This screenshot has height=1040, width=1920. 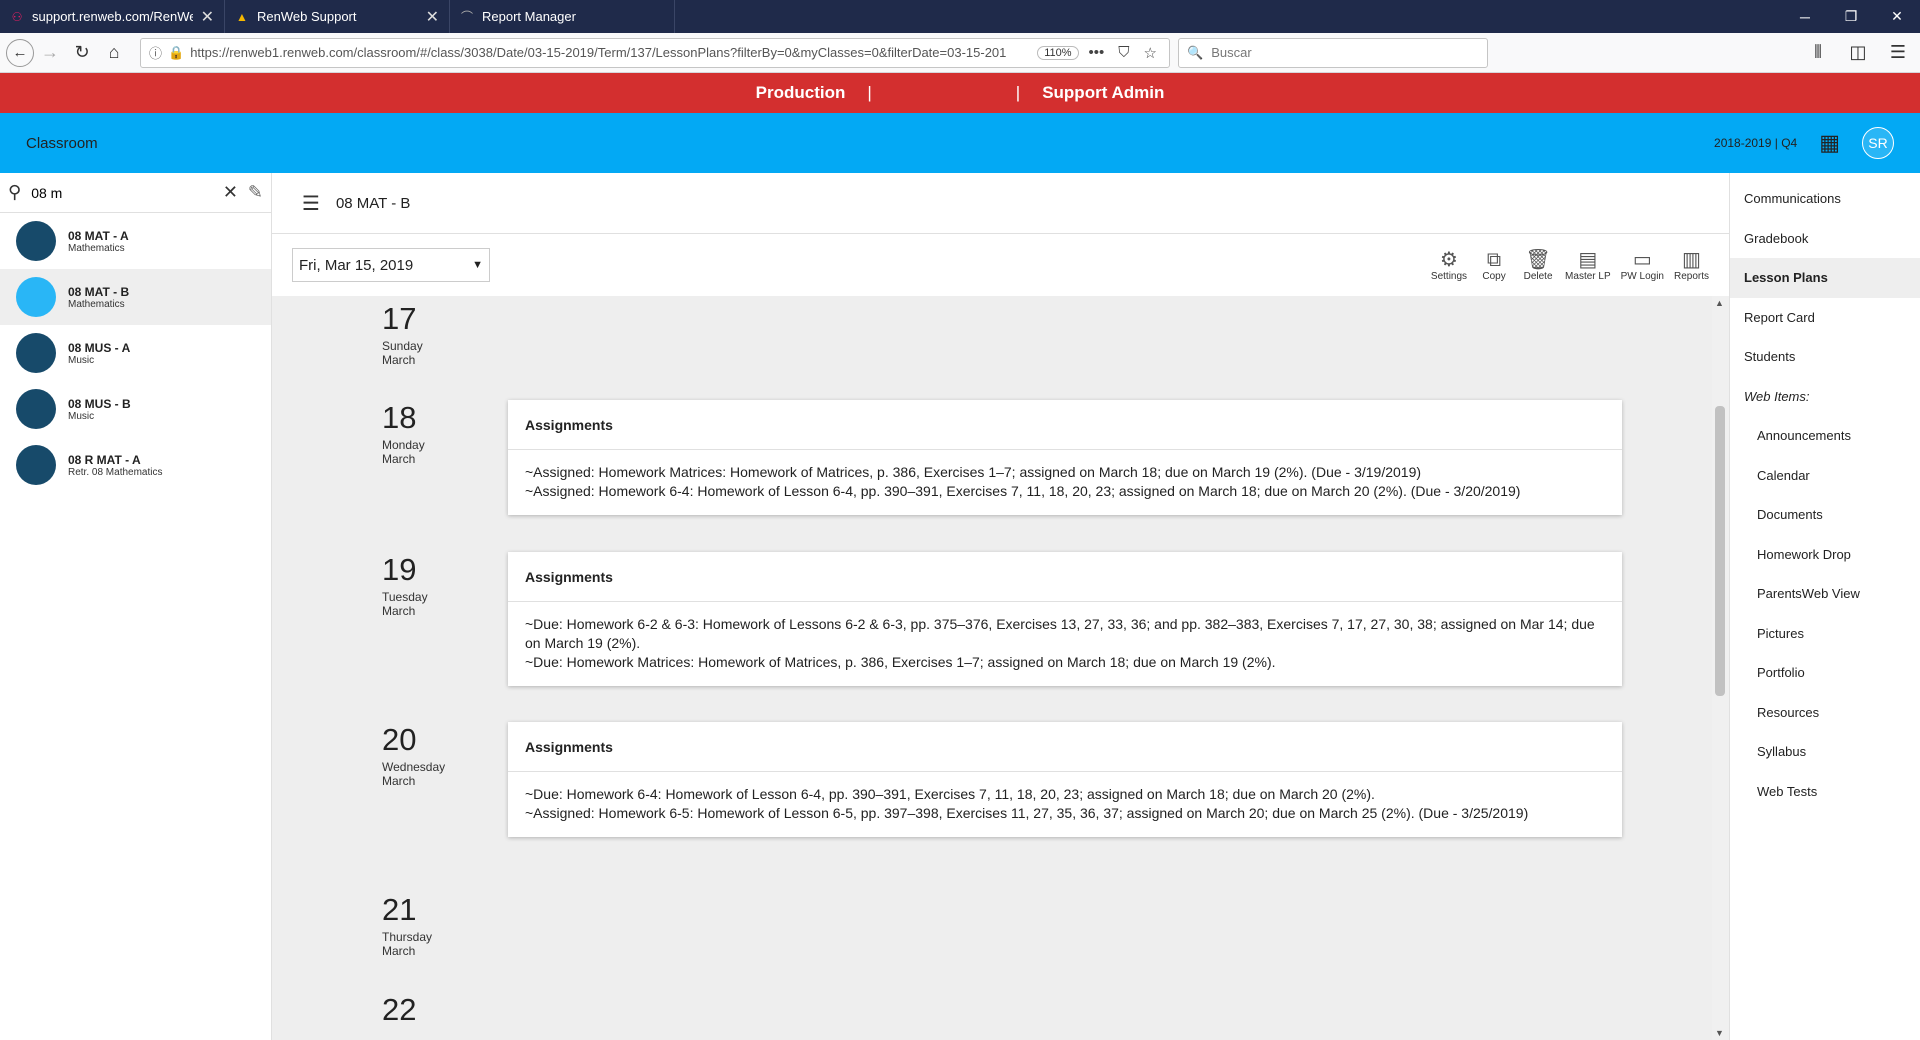 I want to click on scroll-up-icon: ▲, so click(x=1719, y=303).